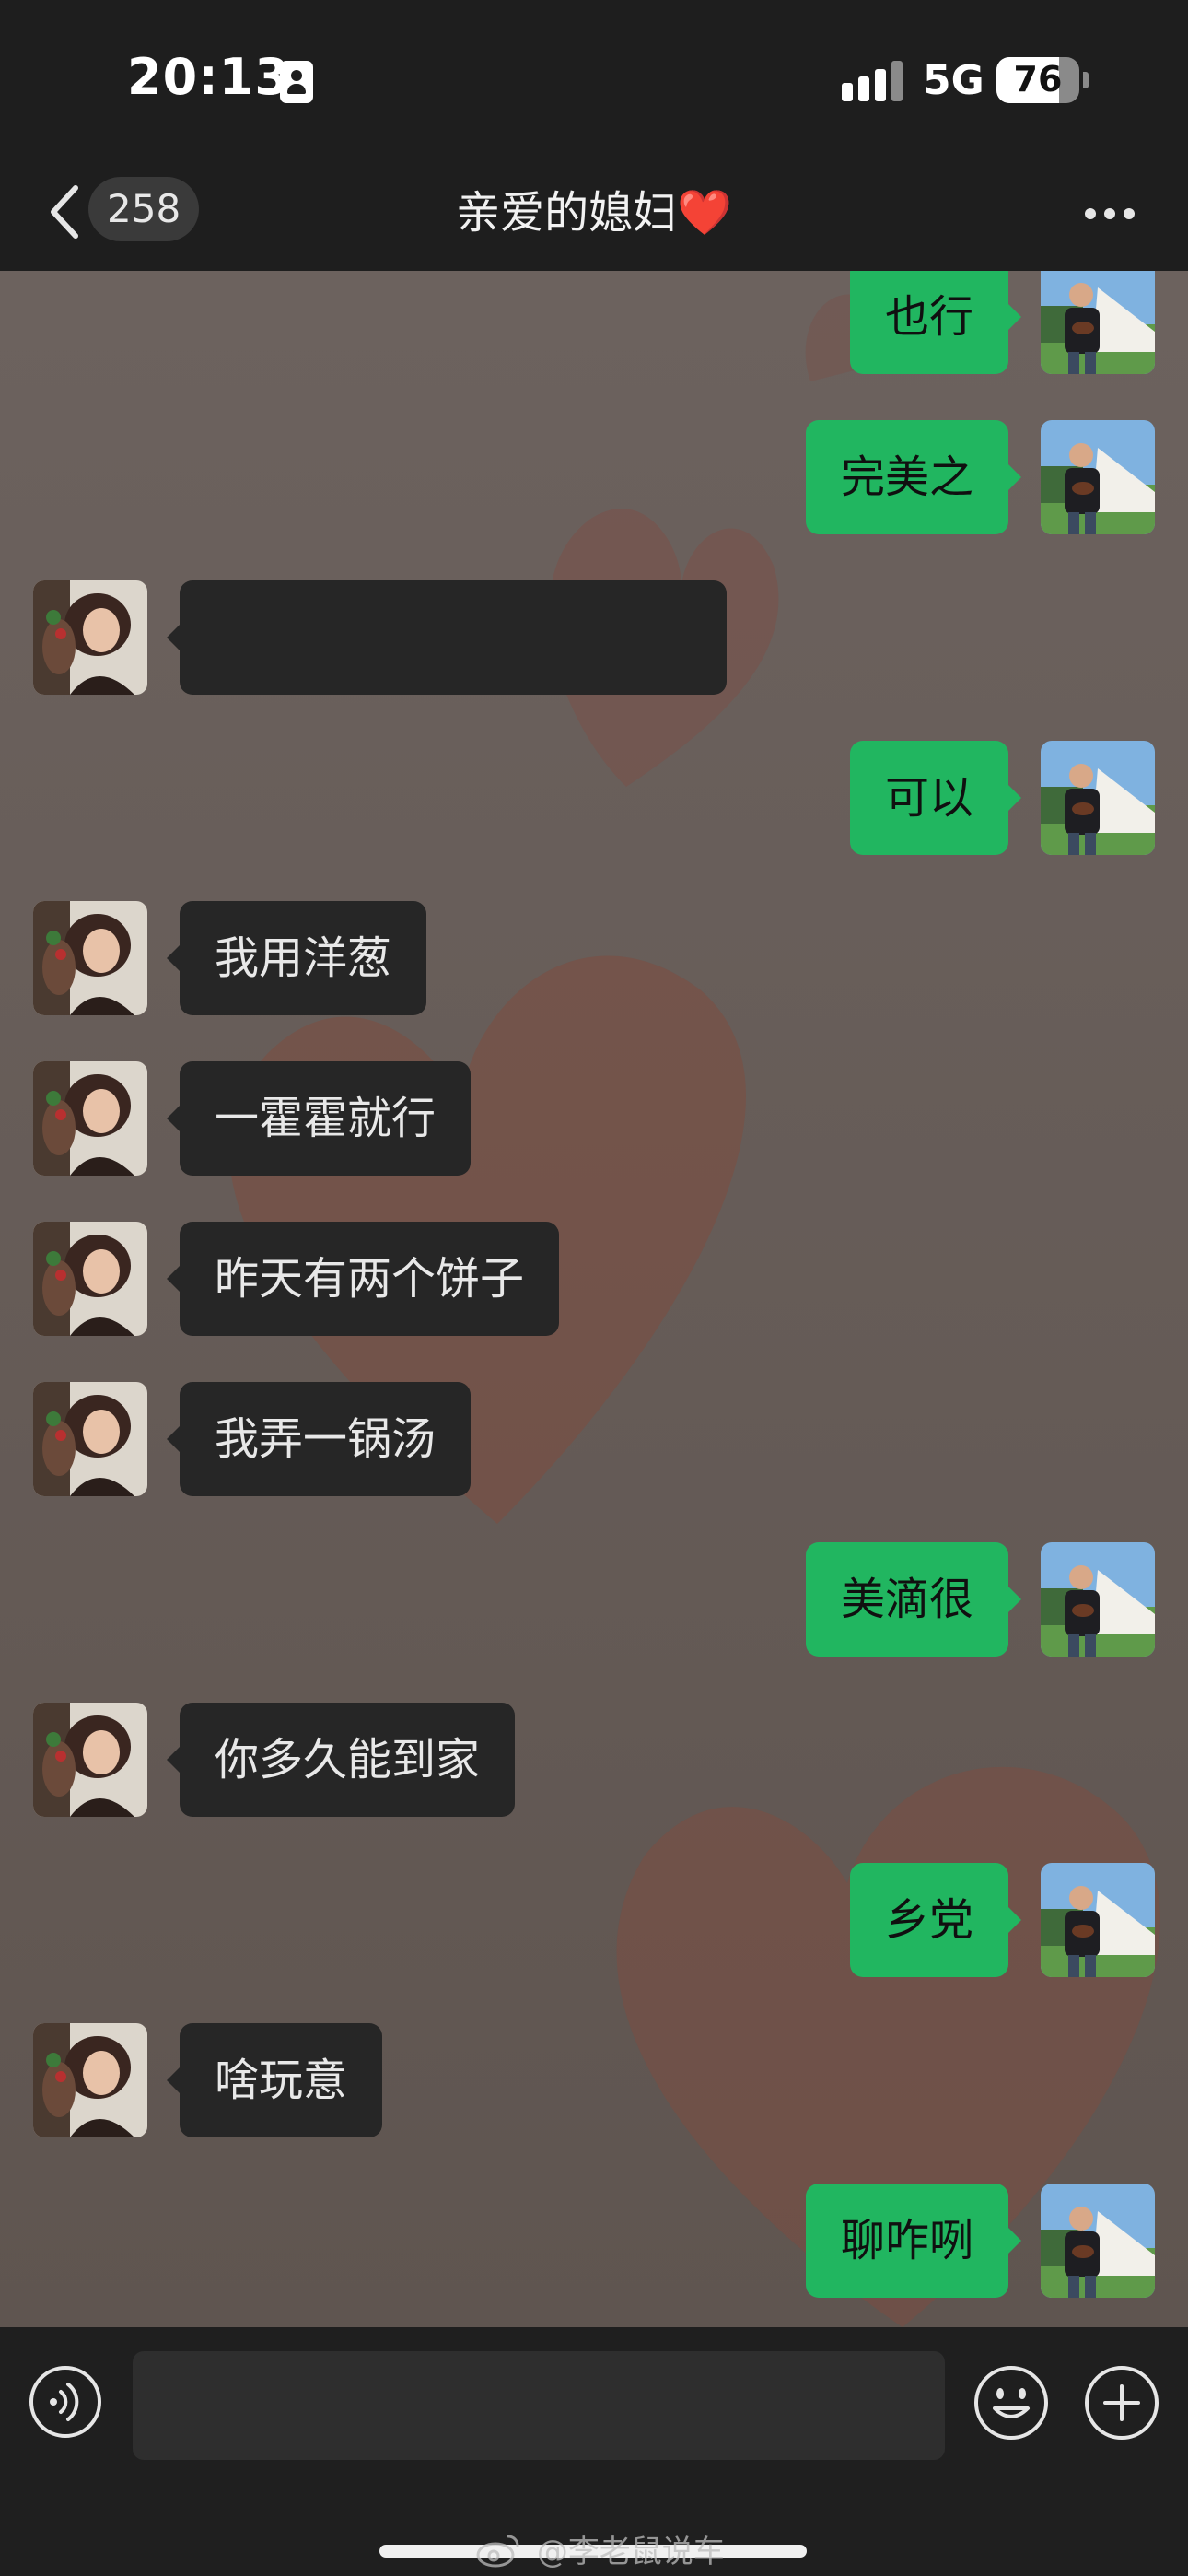 Image resolution: width=1188 pixels, height=2576 pixels. I want to click on sent-message: 也行, so click(594, 322).